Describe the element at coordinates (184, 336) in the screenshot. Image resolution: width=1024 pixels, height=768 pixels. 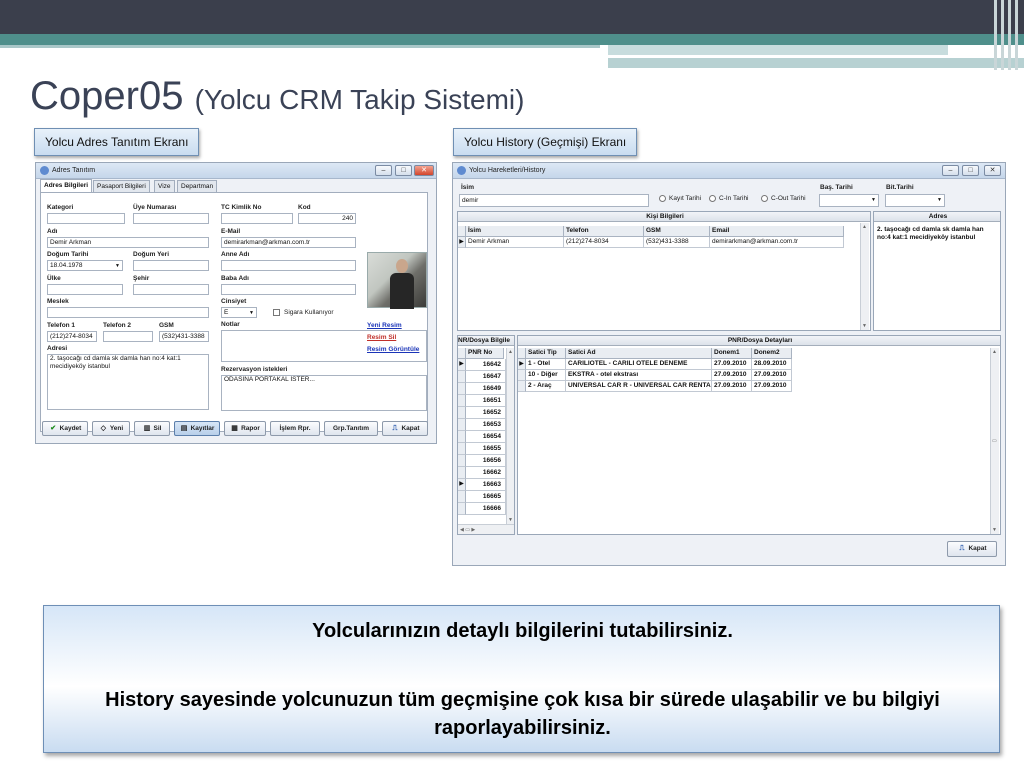
I see `gsm-field: (532)431-3388` at that location.